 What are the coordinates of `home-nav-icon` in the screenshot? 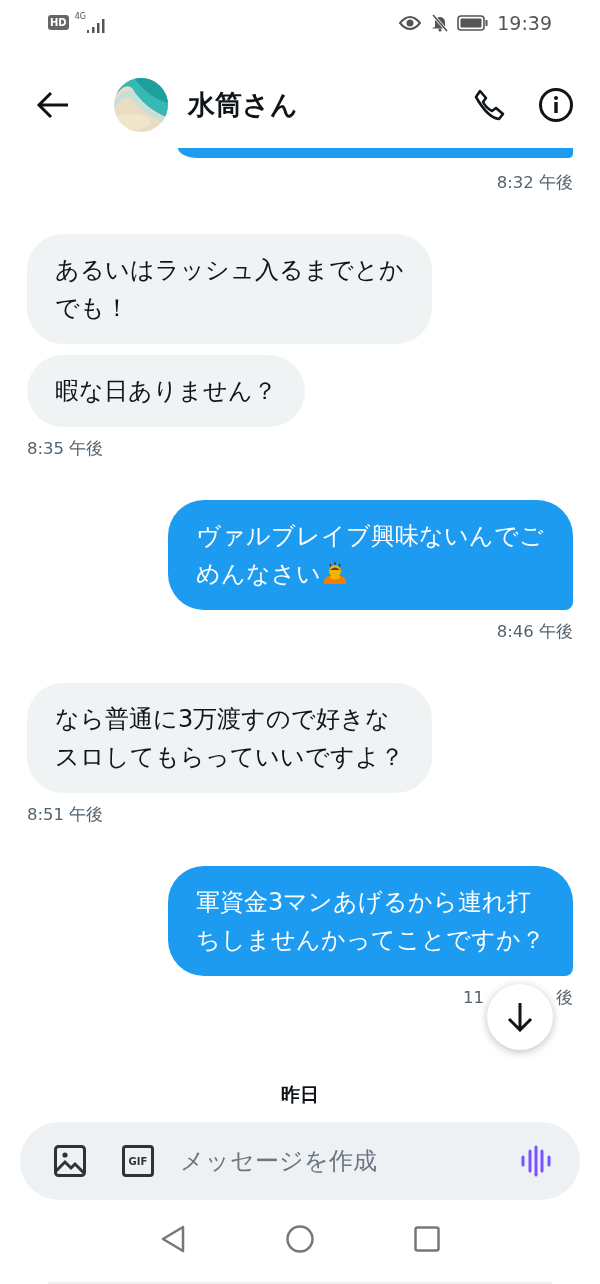 It's located at (300, 1239).